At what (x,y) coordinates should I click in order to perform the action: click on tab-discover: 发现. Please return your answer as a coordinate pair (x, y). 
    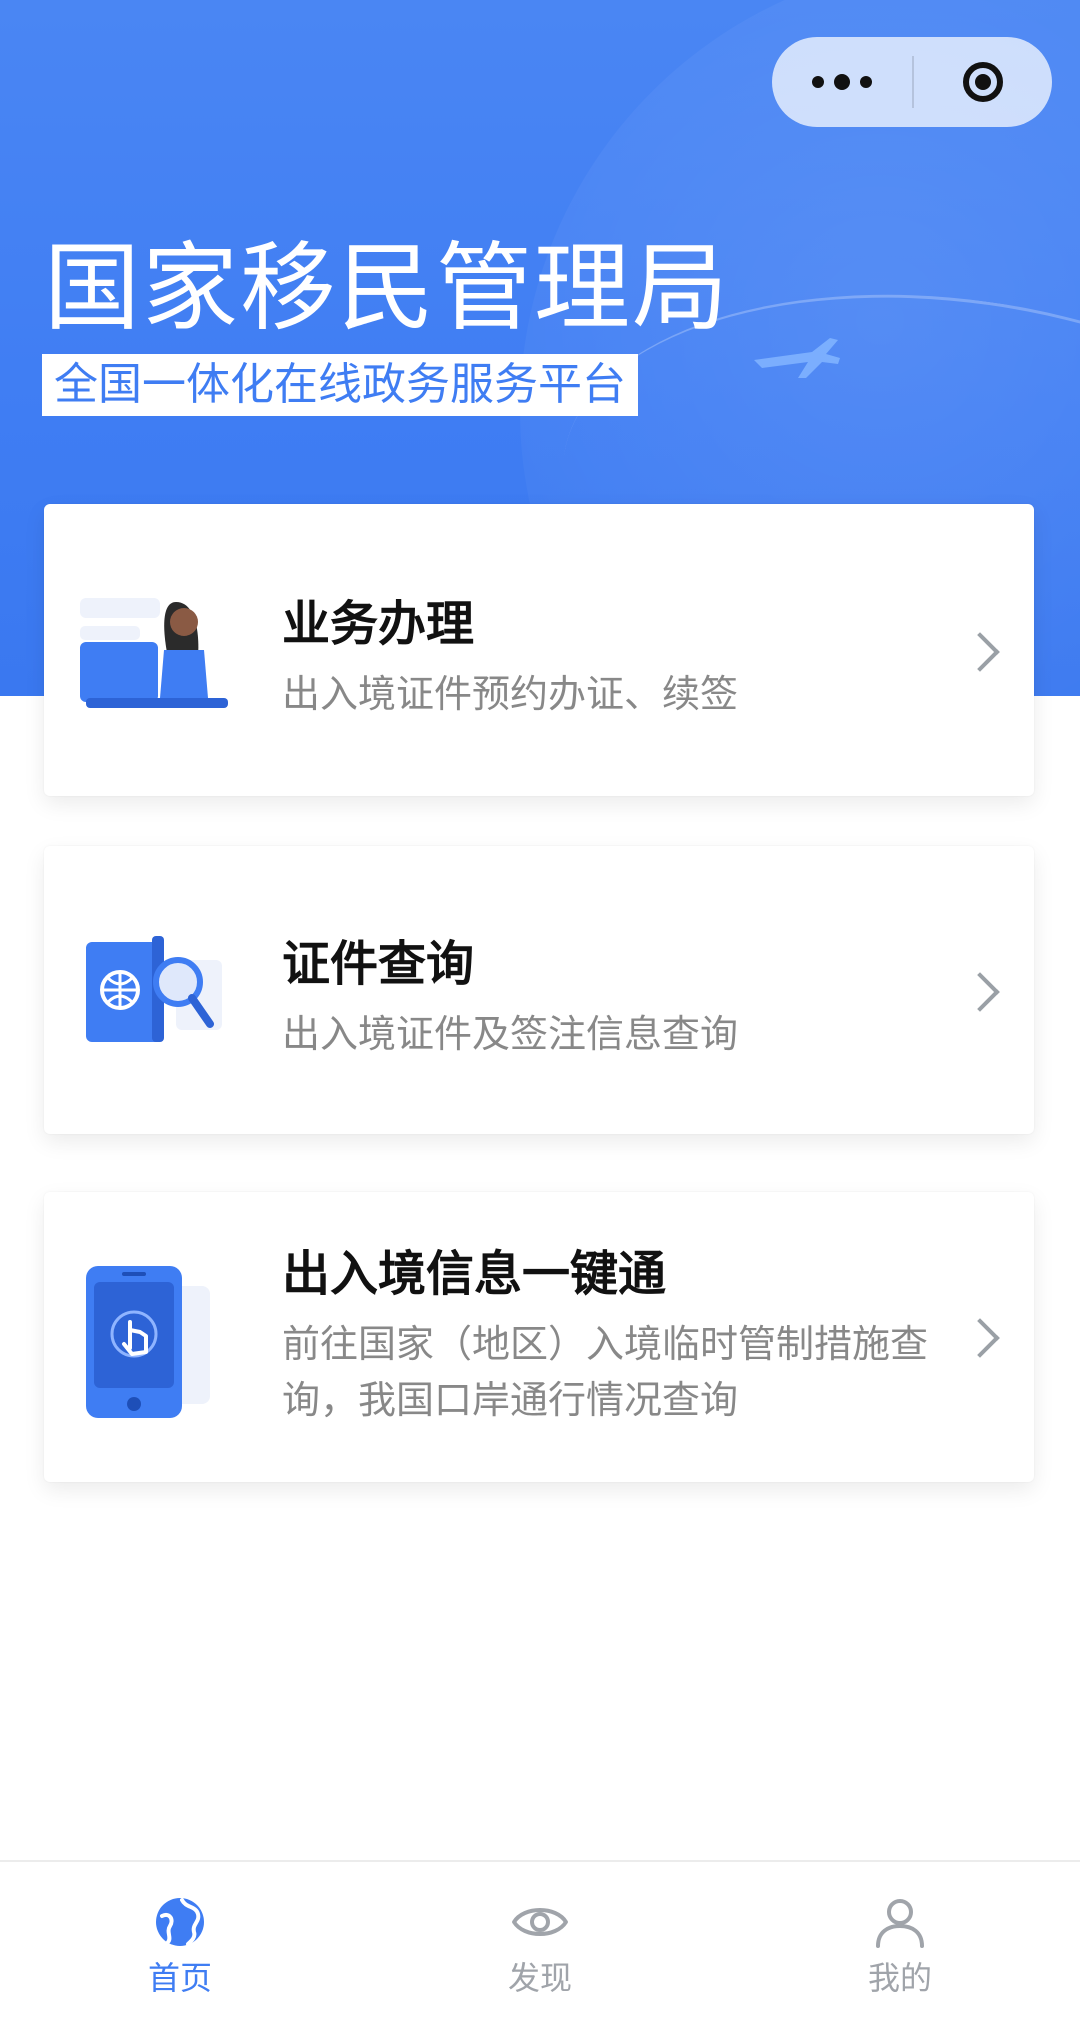
    Looking at the image, I should click on (540, 1952).